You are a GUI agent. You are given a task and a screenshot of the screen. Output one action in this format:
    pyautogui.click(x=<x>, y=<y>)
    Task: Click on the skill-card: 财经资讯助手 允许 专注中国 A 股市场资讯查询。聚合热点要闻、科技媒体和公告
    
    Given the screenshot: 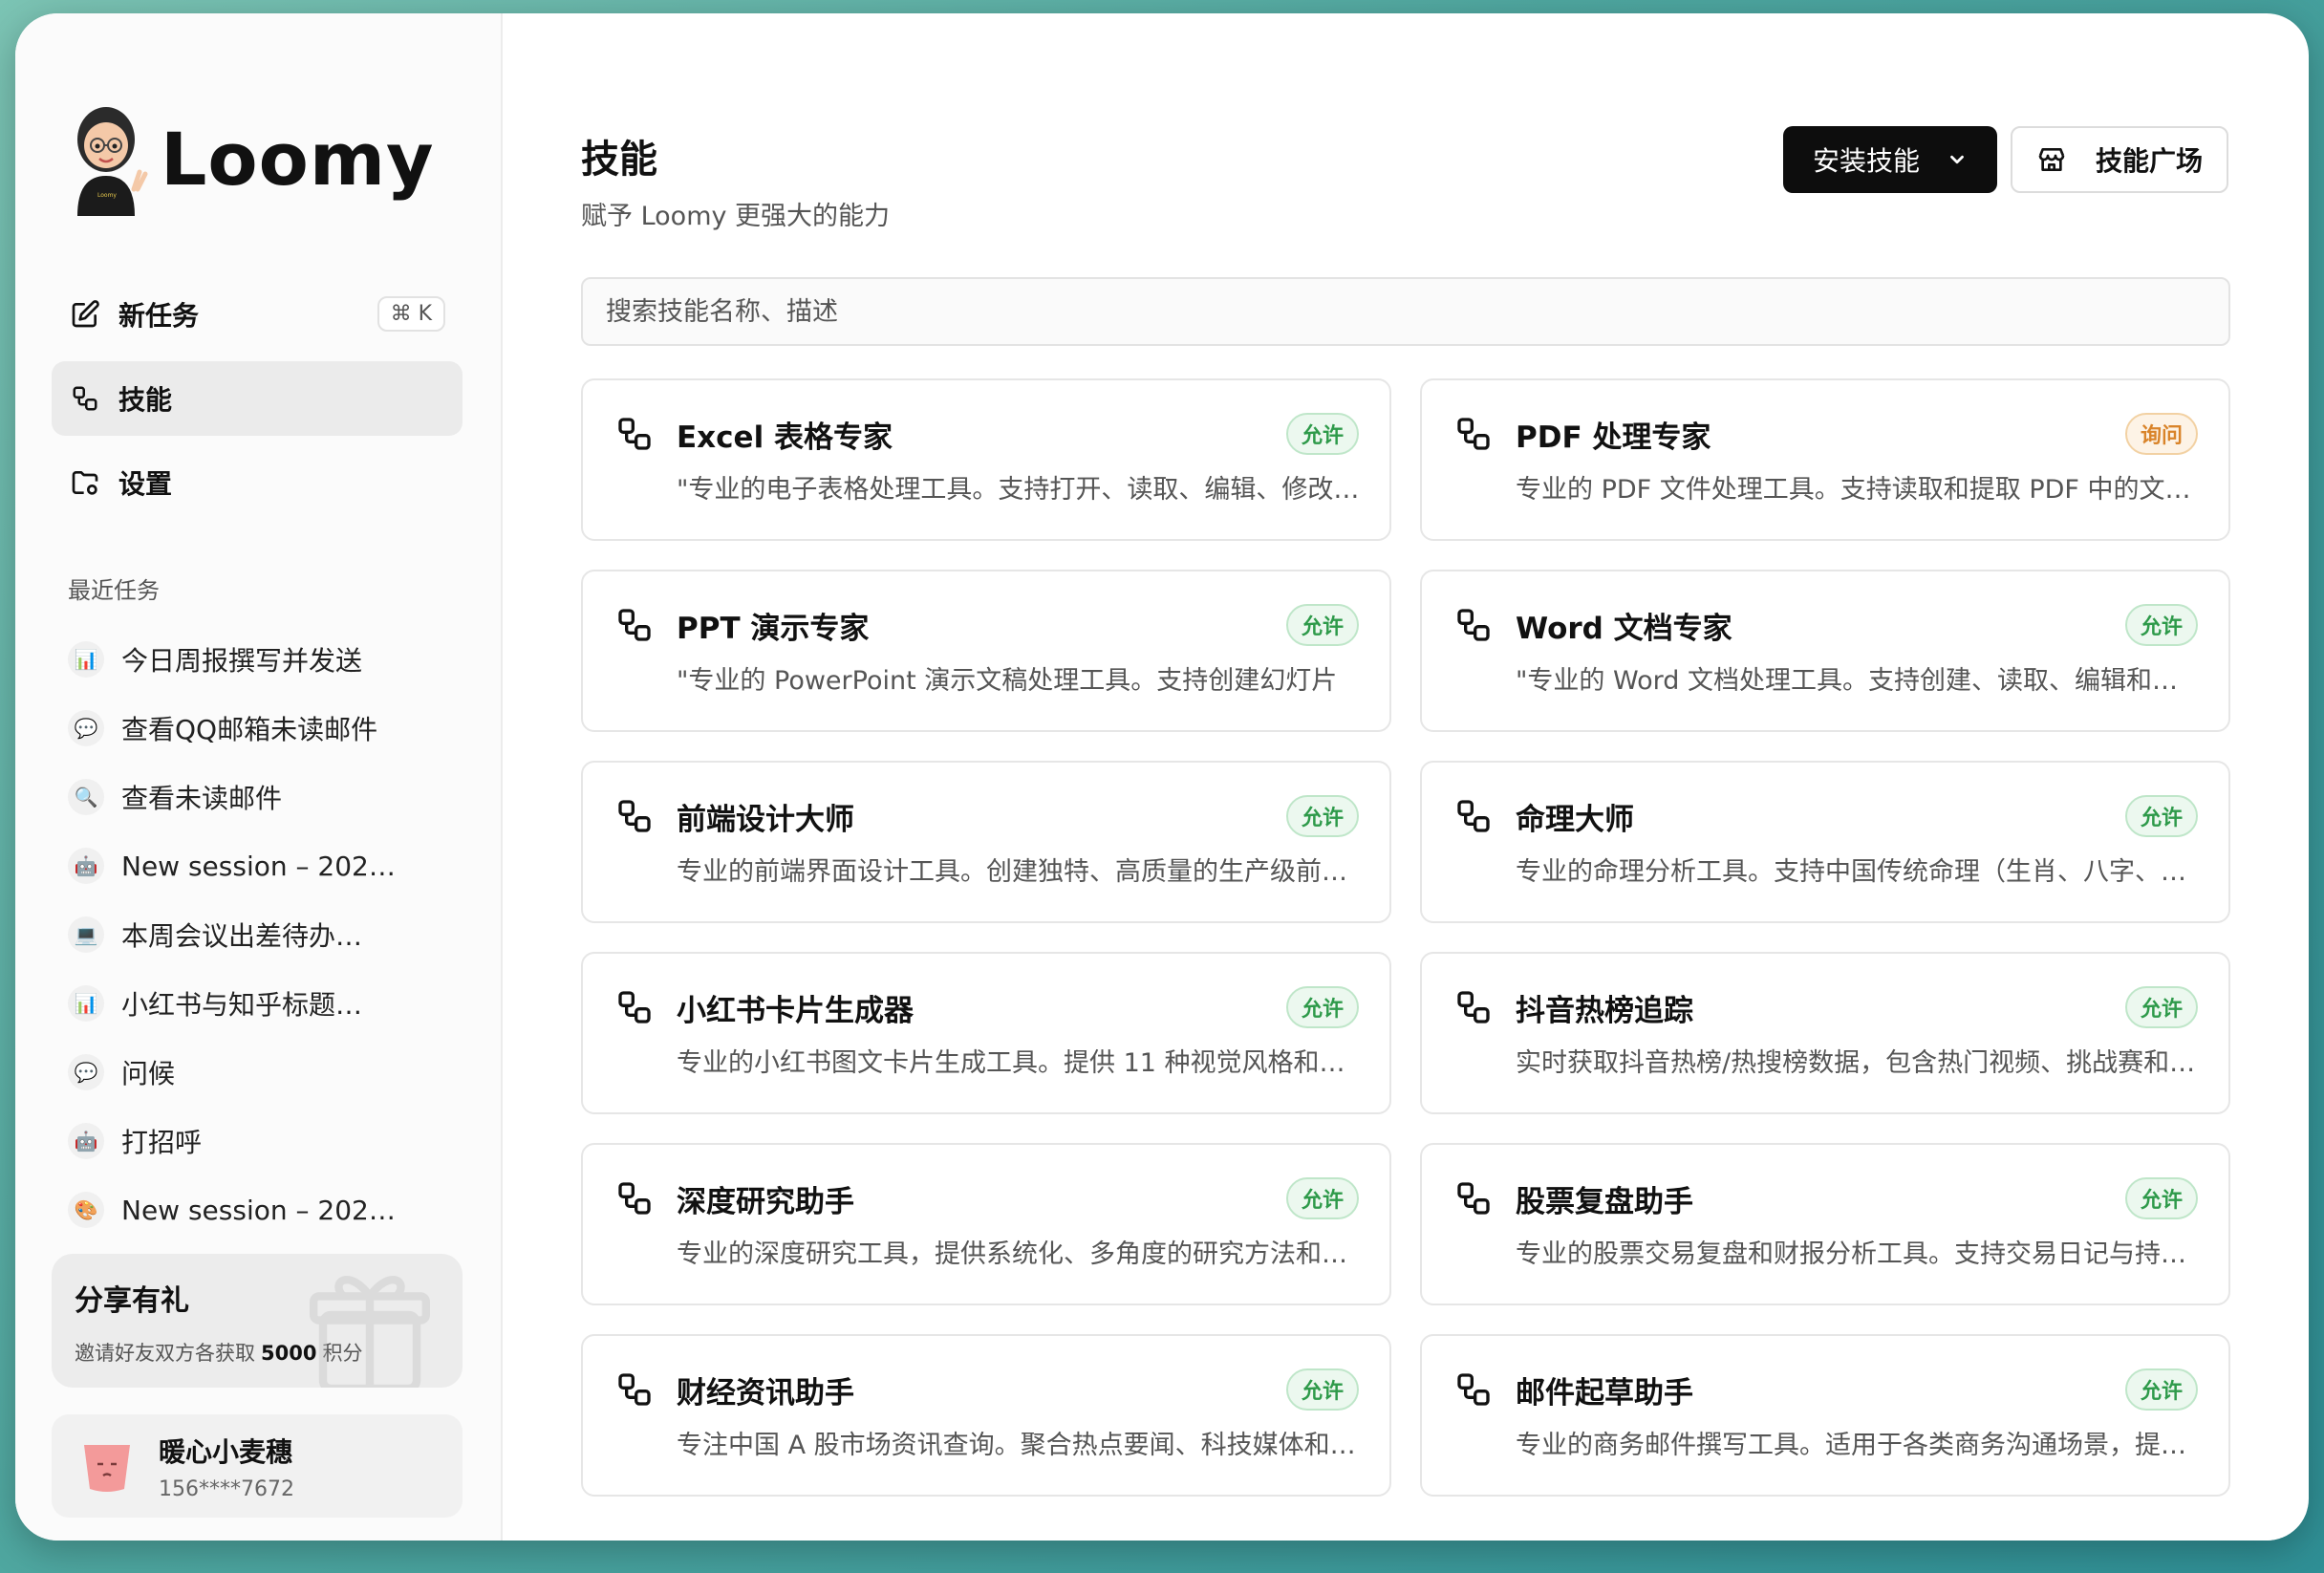 What is the action you would take?
    pyautogui.click(x=986, y=1415)
    